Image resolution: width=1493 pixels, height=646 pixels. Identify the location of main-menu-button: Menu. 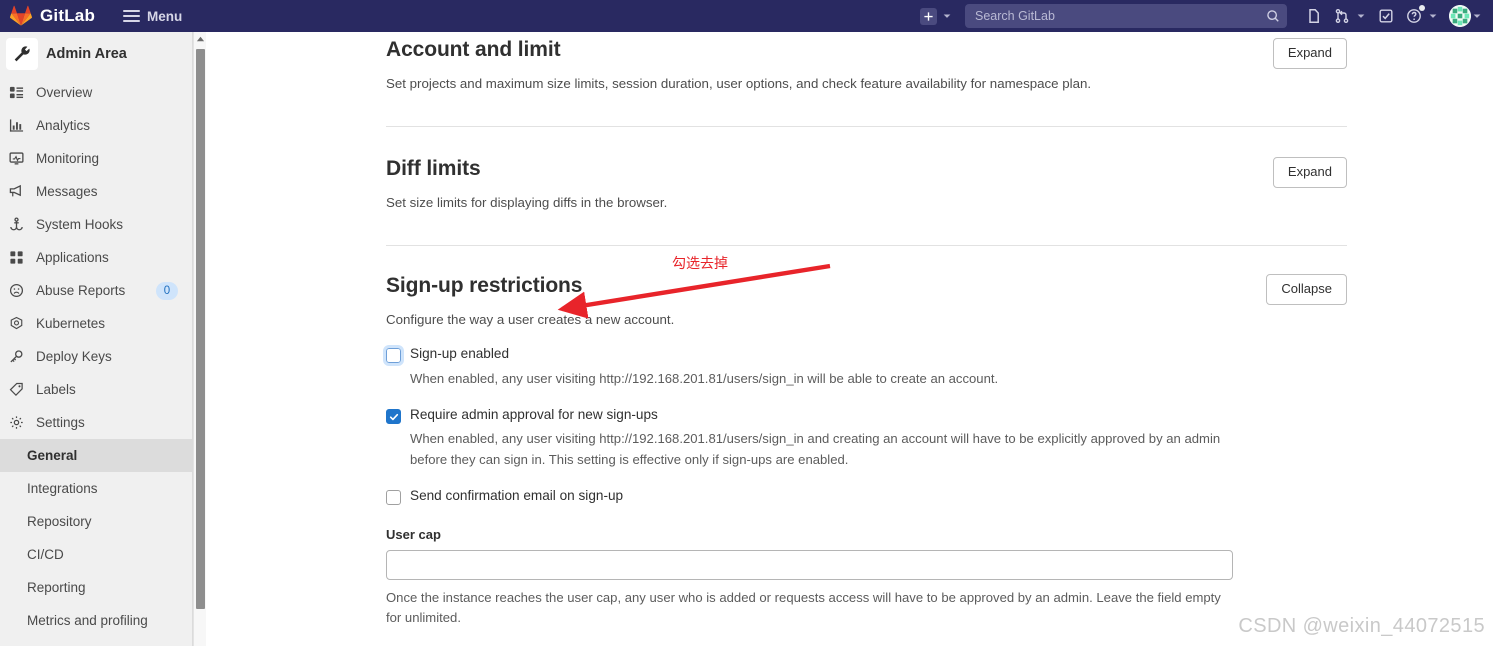
(152, 16).